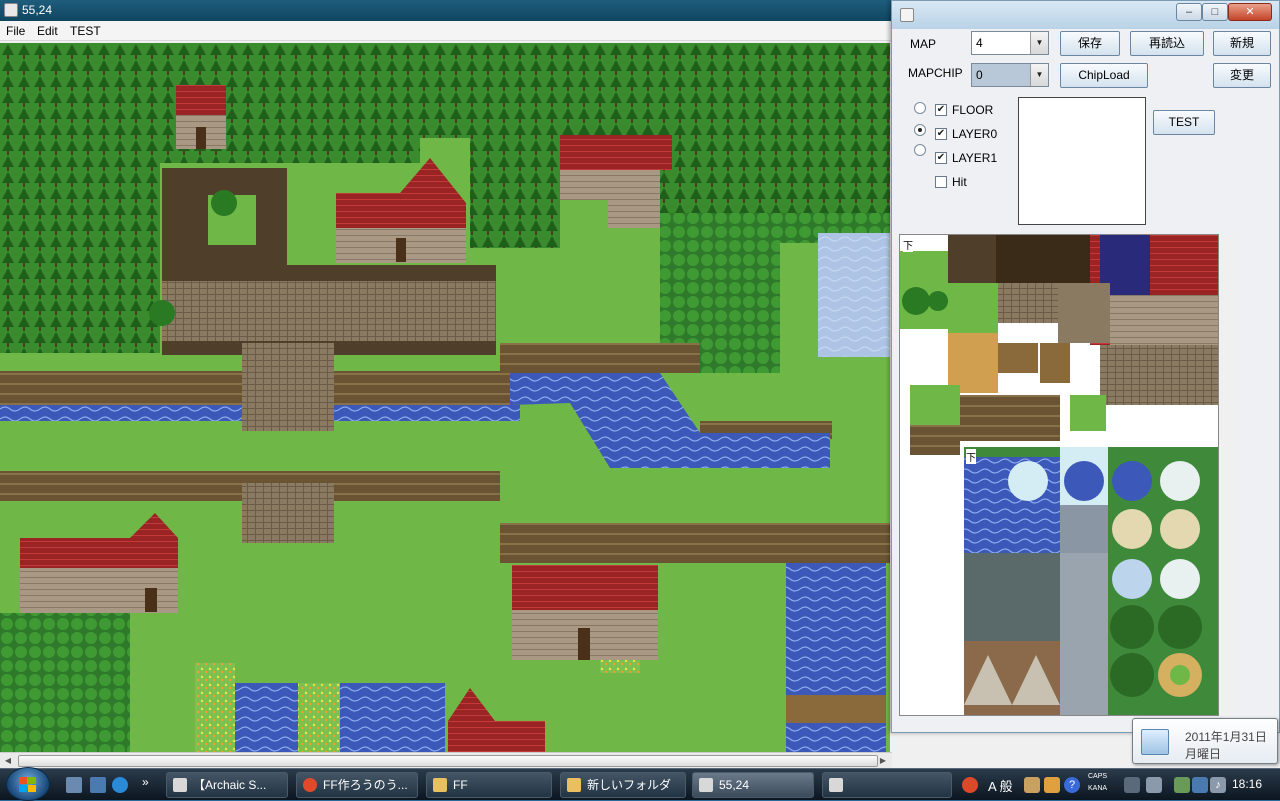 The width and height of the screenshot is (1280, 801). What do you see at coordinates (920, 130) in the screenshot?
I see `radio-layer0` at bounding box center [920, 130].